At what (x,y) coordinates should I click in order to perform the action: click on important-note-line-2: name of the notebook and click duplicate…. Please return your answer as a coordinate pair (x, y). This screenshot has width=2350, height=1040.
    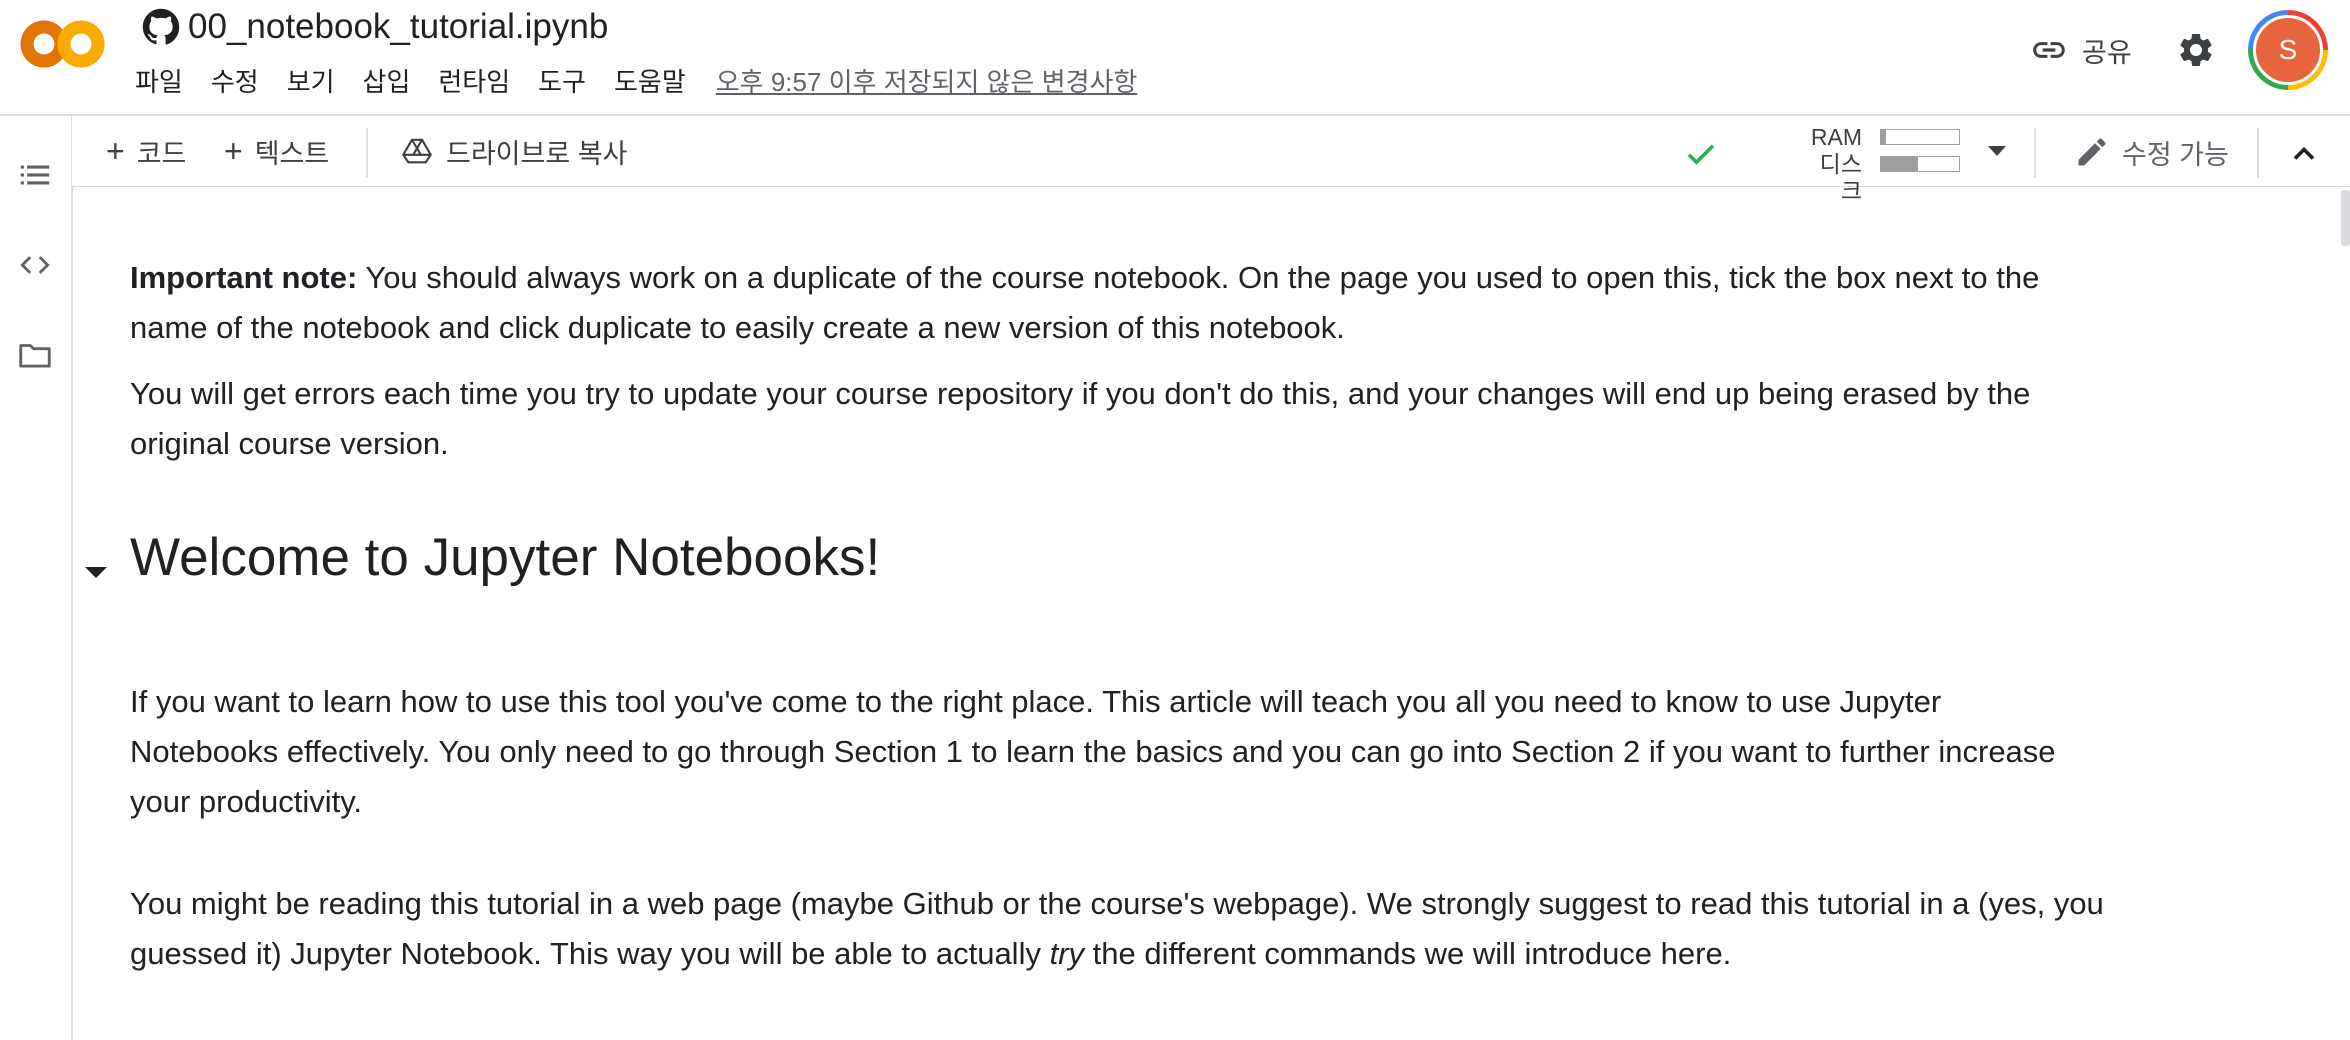
    Looking at the image, I should click on (737, 327).